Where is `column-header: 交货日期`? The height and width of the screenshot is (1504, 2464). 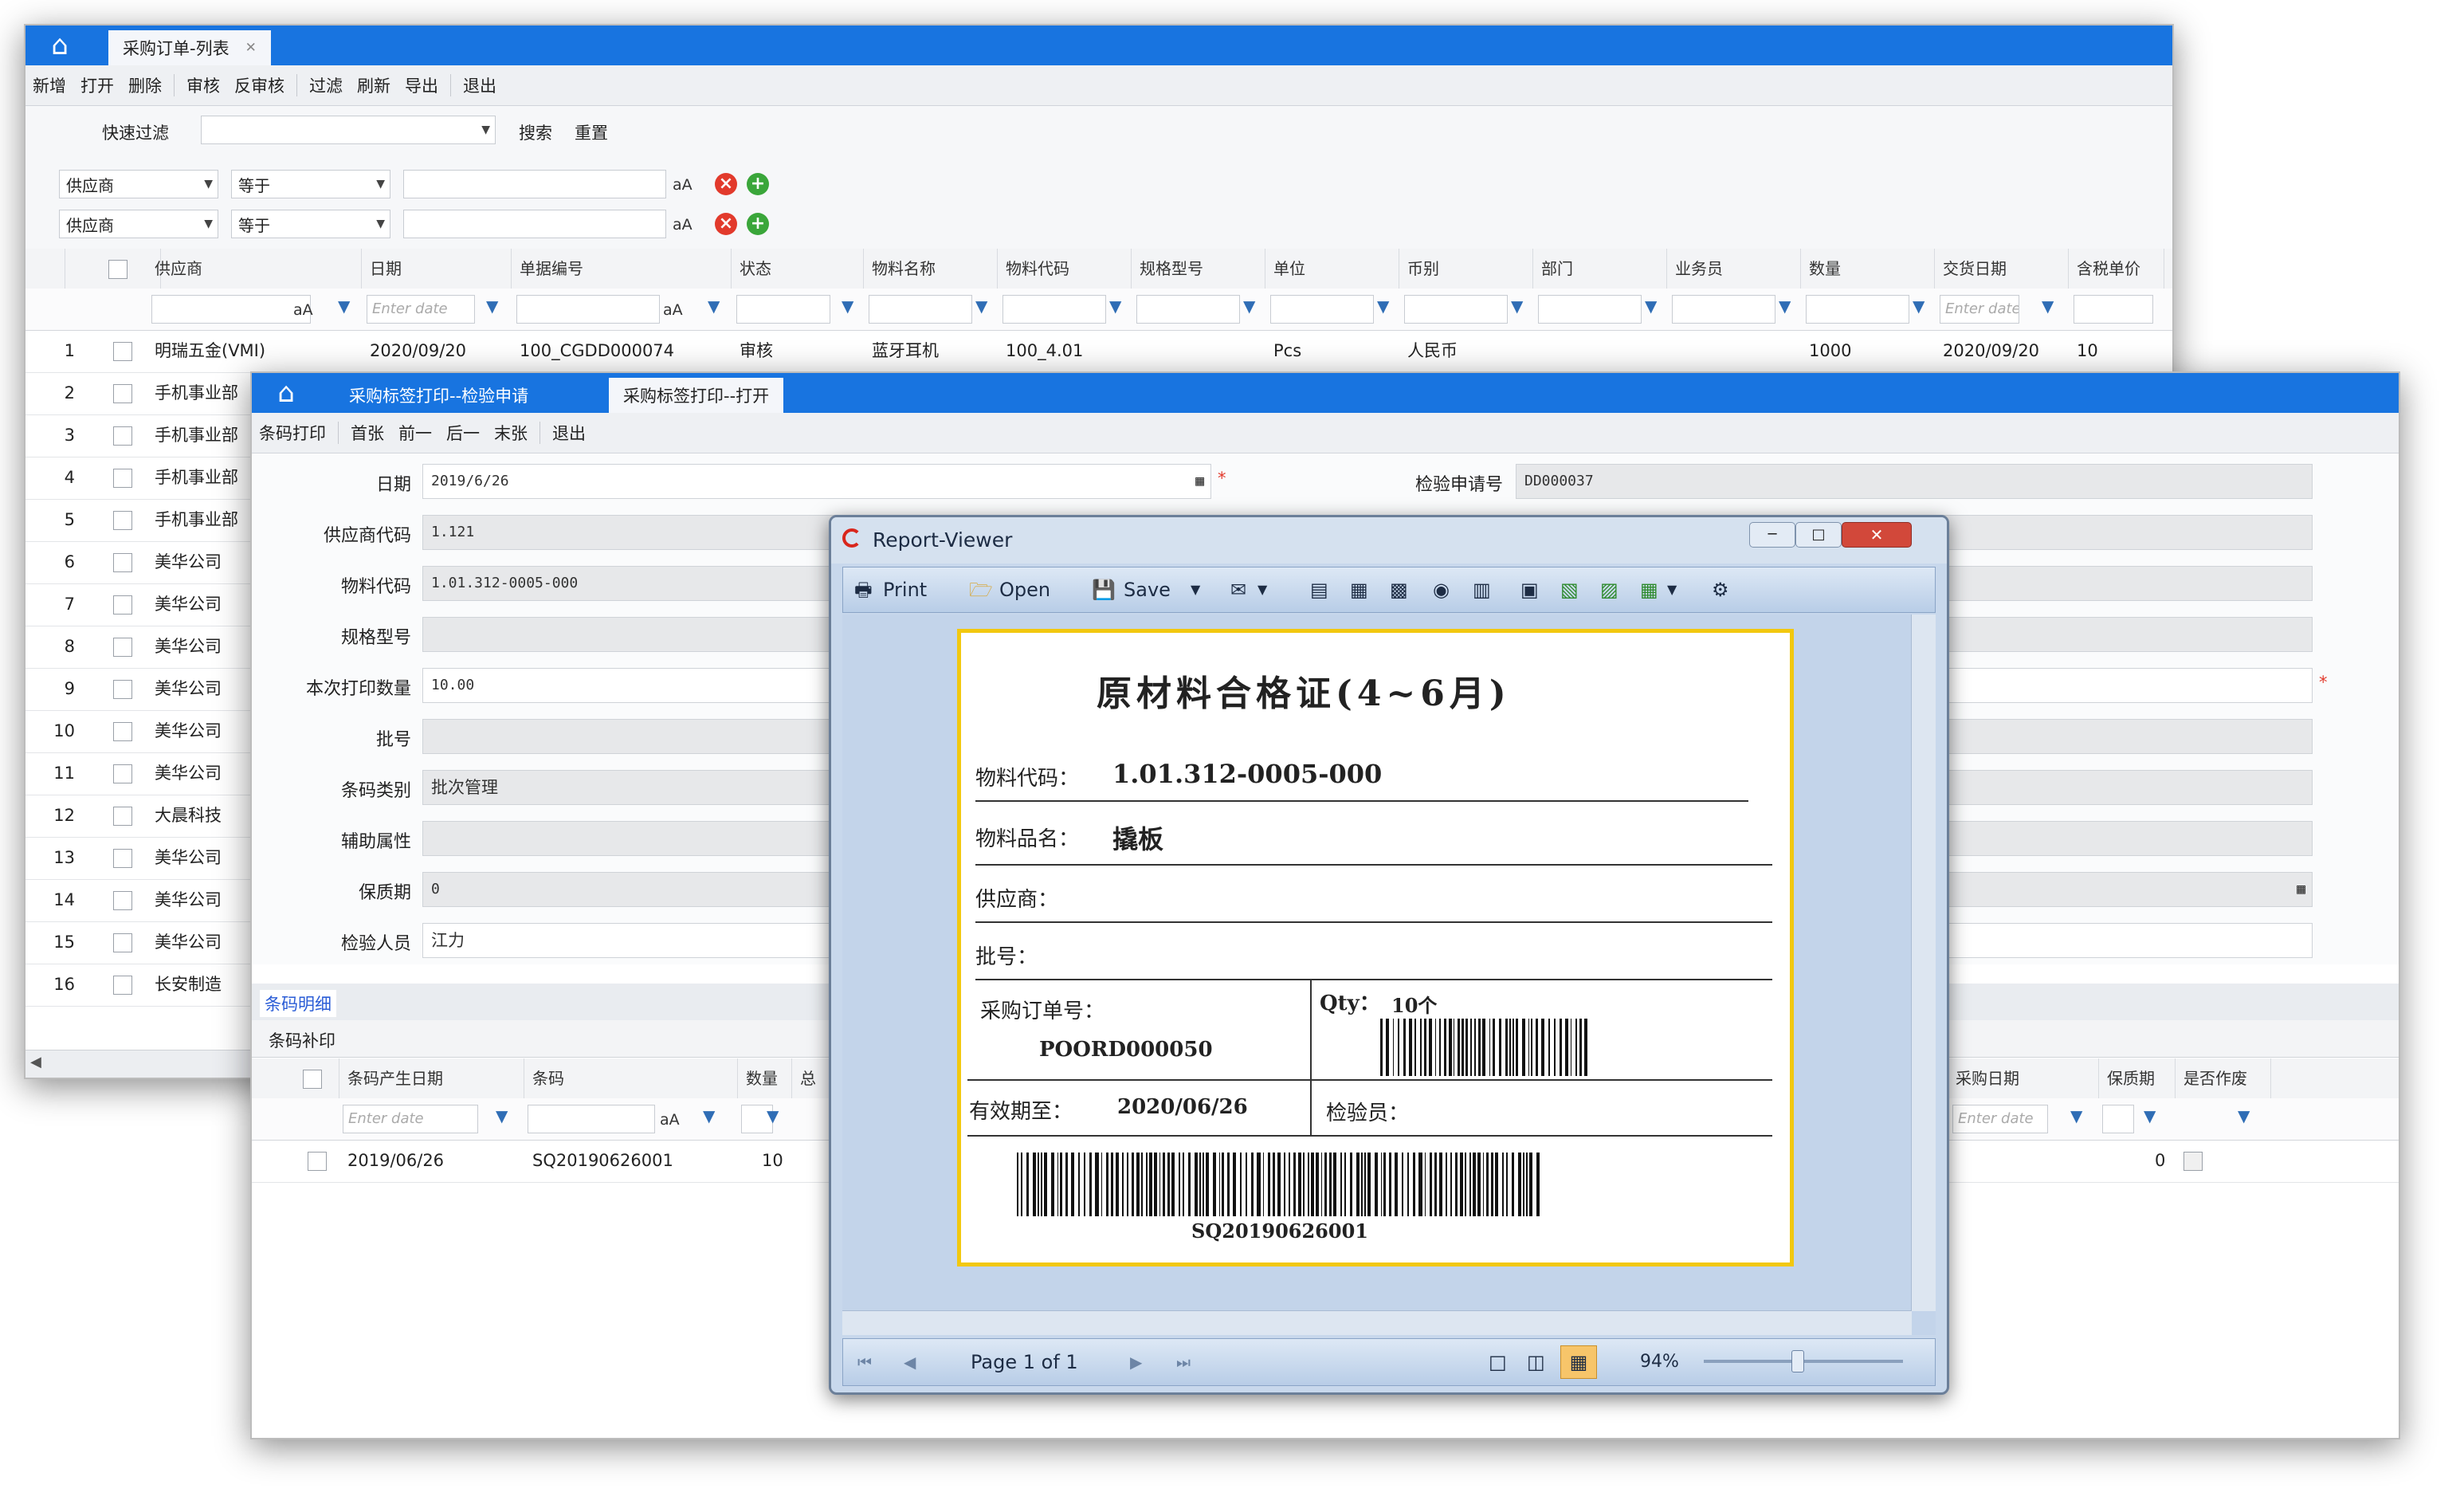 column-header: 交货日期 is located at coordinates (2002, 269).